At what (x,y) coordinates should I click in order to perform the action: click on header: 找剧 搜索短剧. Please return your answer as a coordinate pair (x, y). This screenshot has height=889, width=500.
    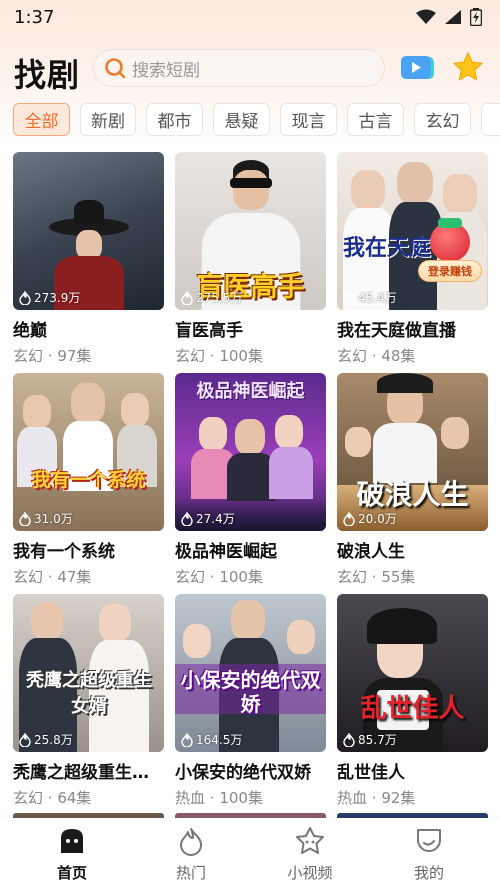
    Looking at the image, I should click on (250, 70).